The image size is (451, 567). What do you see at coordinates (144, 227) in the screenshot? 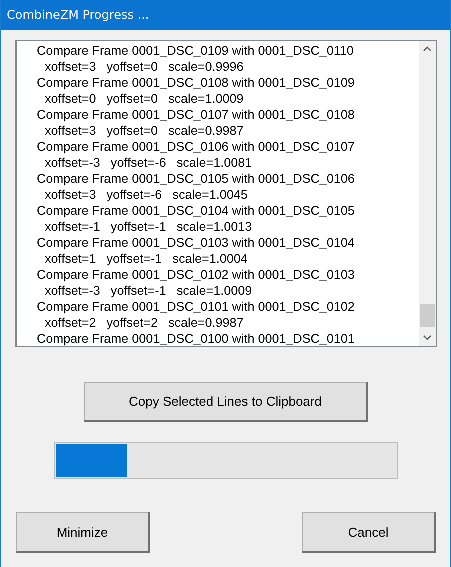
I see `offset-line: xoffset=-1 yoffset=-1 scale=1.0013` at bounding box center [144, 227].